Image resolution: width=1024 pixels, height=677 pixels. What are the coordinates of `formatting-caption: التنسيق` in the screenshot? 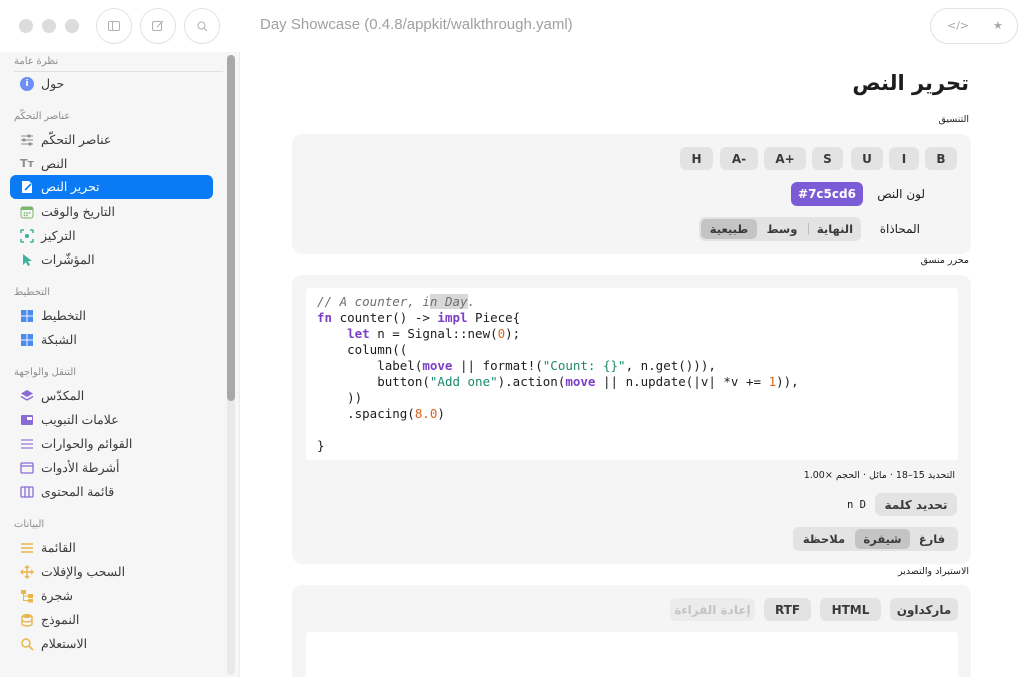 It's located at (953, 119).